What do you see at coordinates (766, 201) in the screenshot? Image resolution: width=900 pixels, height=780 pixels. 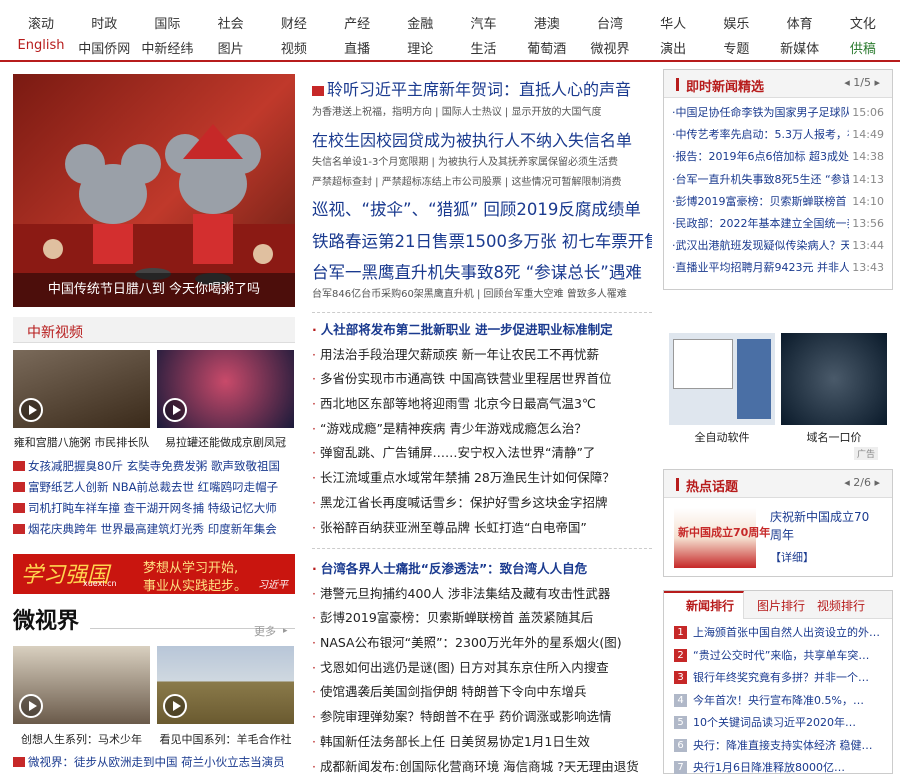 I see `news-title: ·彭博2019富豪榜：贝索斯蝉联榜首 盖` at bounding box center [766, 201].